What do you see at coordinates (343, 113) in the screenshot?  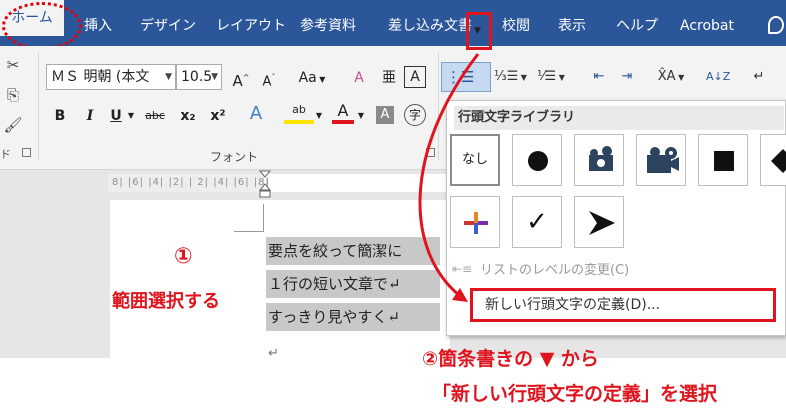 I see `font-color-button: A` at bounding box center [343, 113].